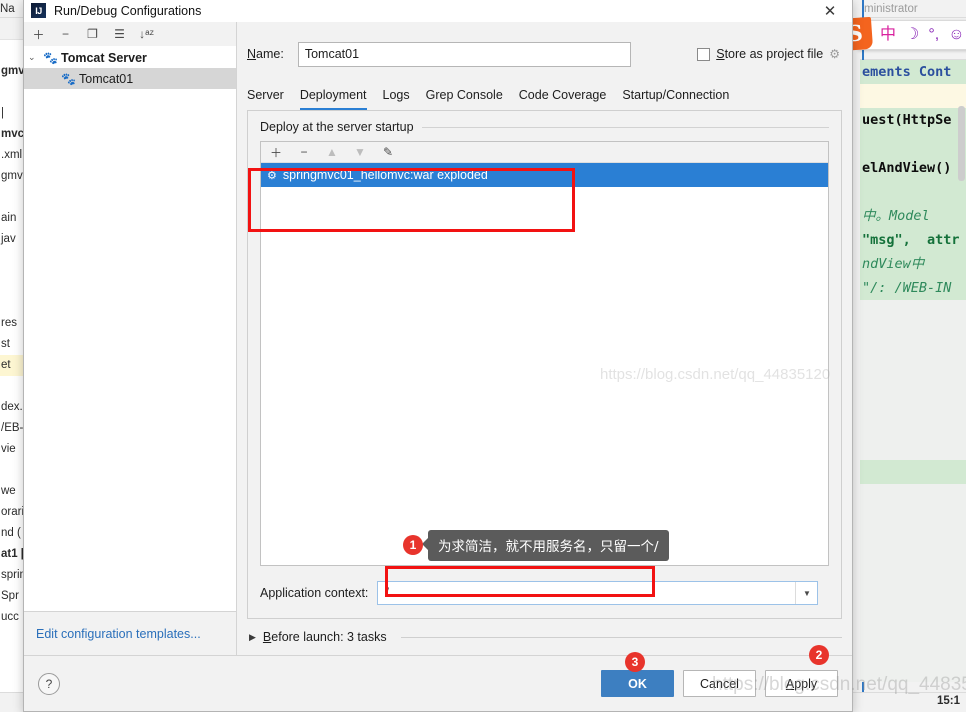  What do you see at coordinates (12, 113) in the screenshot?
I see `project-tree-item: |` at bounding box center [12, 113].